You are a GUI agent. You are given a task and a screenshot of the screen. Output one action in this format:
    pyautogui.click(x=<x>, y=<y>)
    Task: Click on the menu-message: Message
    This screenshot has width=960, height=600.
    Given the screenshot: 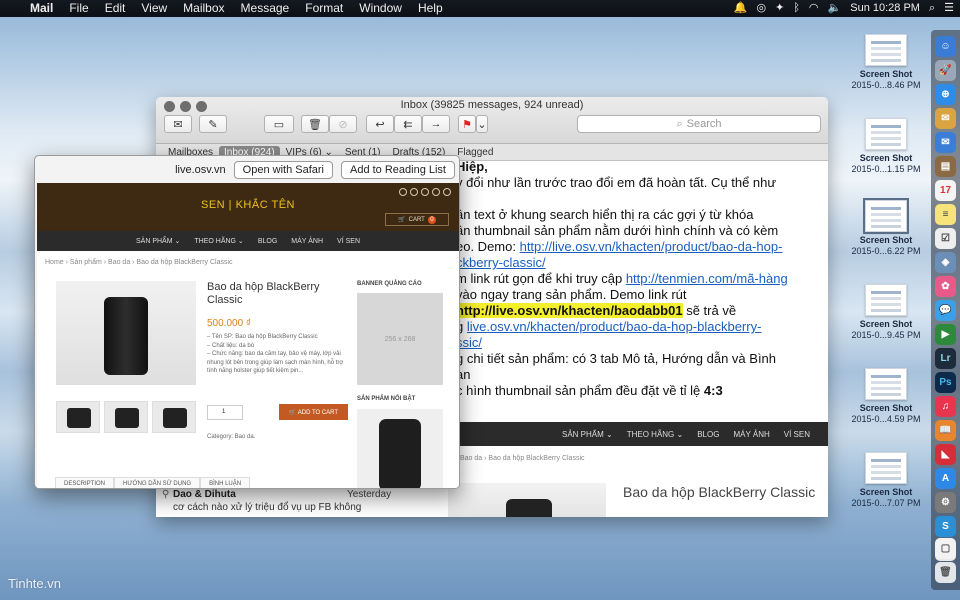 What is the action you would take?
    pyautogui.click(x=265, y=8)
    